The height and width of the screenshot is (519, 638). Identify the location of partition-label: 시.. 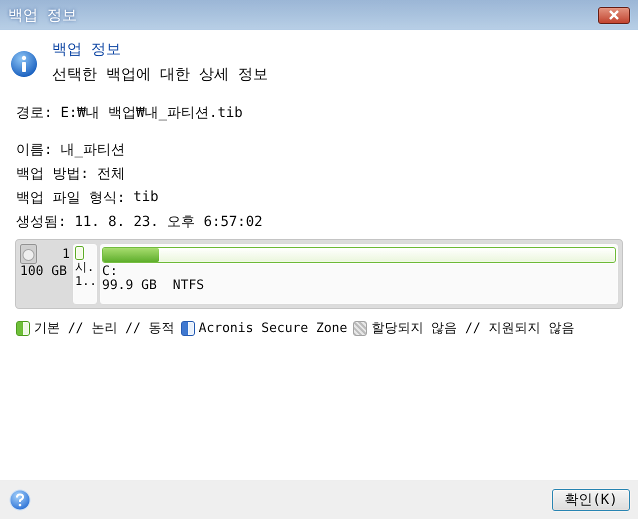
(84, 267).